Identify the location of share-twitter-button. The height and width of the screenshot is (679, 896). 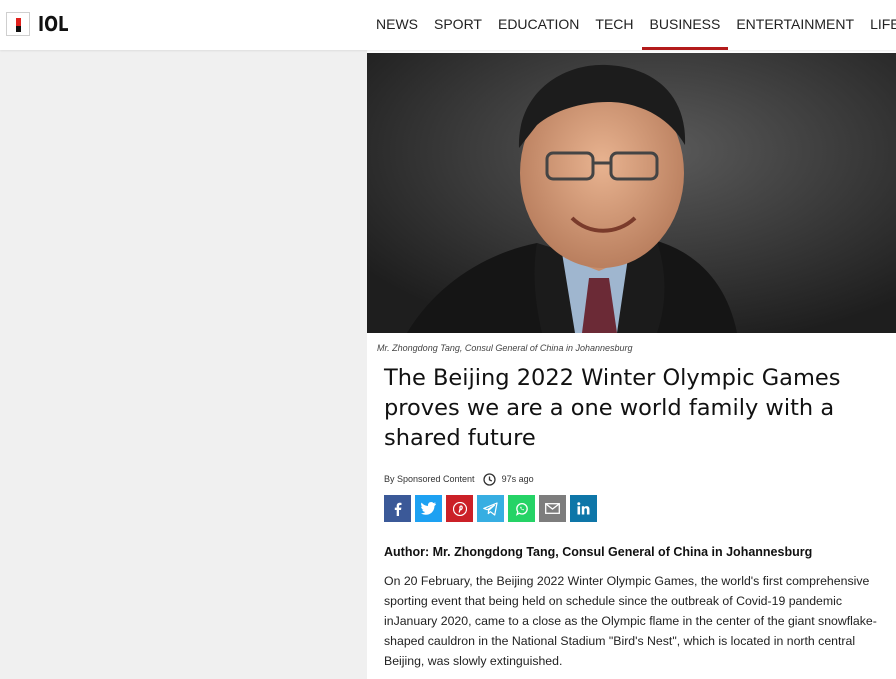
(428, 508).